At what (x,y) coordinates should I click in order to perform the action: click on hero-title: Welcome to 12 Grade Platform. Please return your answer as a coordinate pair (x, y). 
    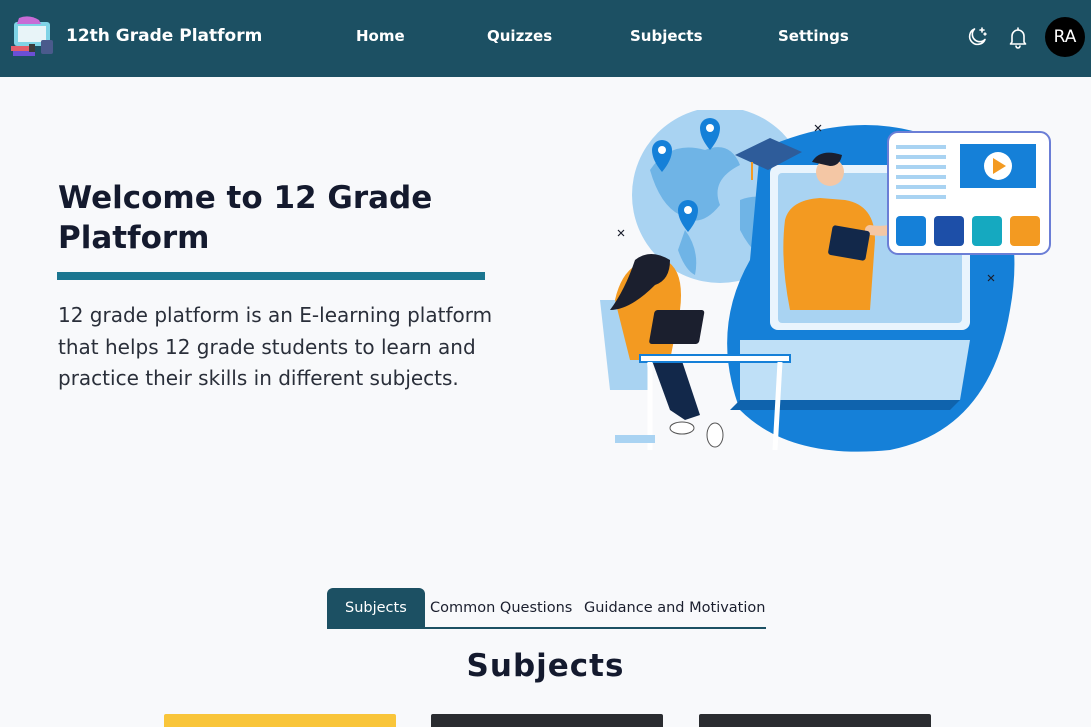
    Looking at the image, I should click on (245, 218).